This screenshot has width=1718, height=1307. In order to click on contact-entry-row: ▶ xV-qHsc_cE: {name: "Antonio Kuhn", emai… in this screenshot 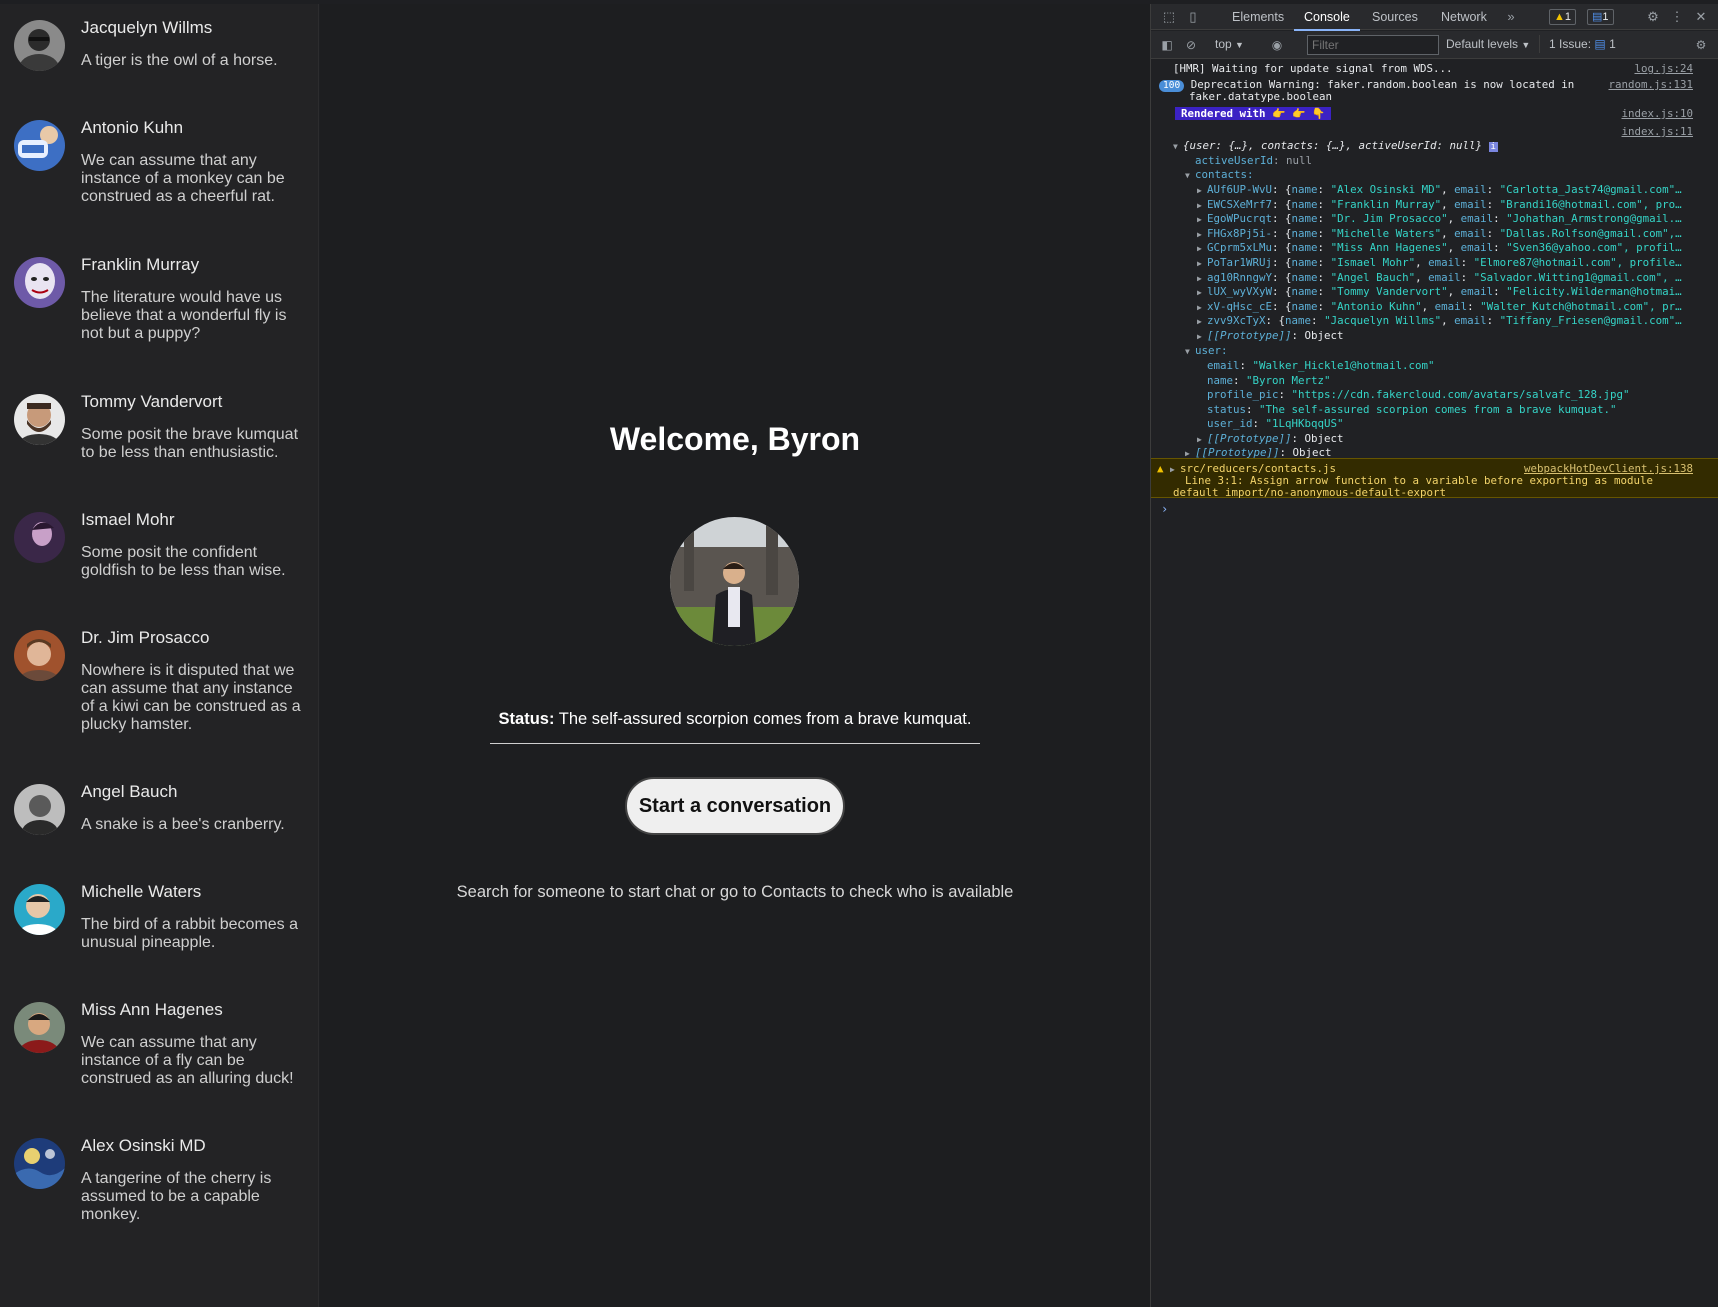, I will do `click(1457, 306)`.